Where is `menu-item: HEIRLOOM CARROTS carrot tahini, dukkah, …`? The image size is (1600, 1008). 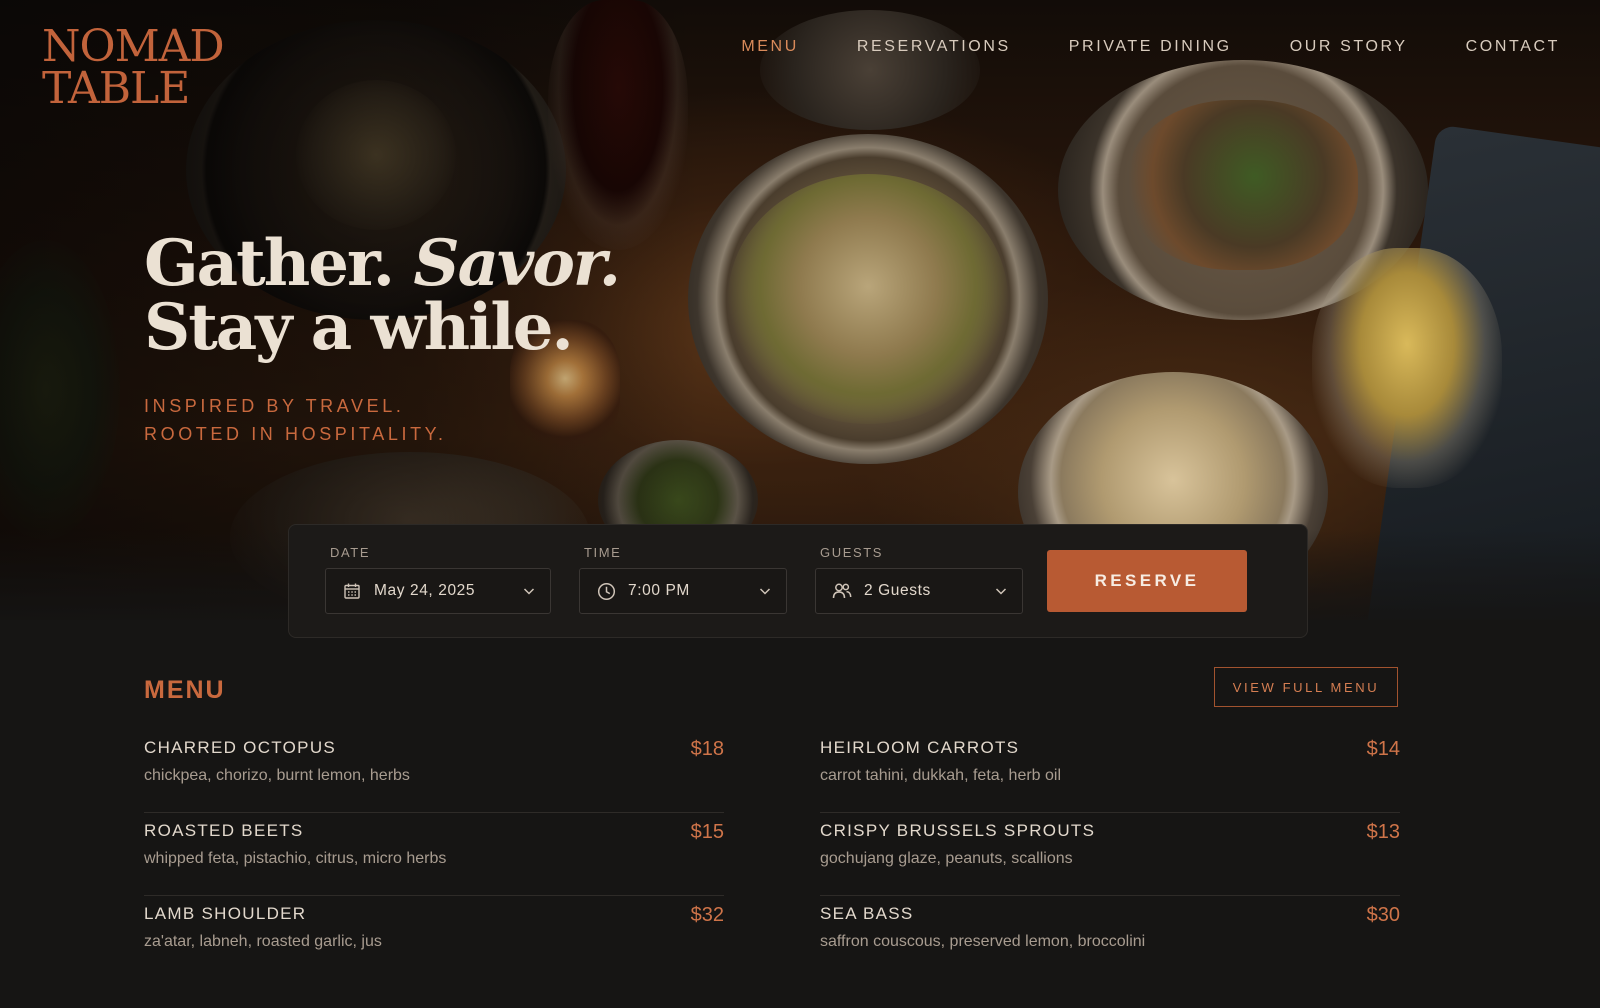
menu-item: HEIRLOOM CARROTS carrot tahini, dukkah, … is located at coordinates (1110, 771).